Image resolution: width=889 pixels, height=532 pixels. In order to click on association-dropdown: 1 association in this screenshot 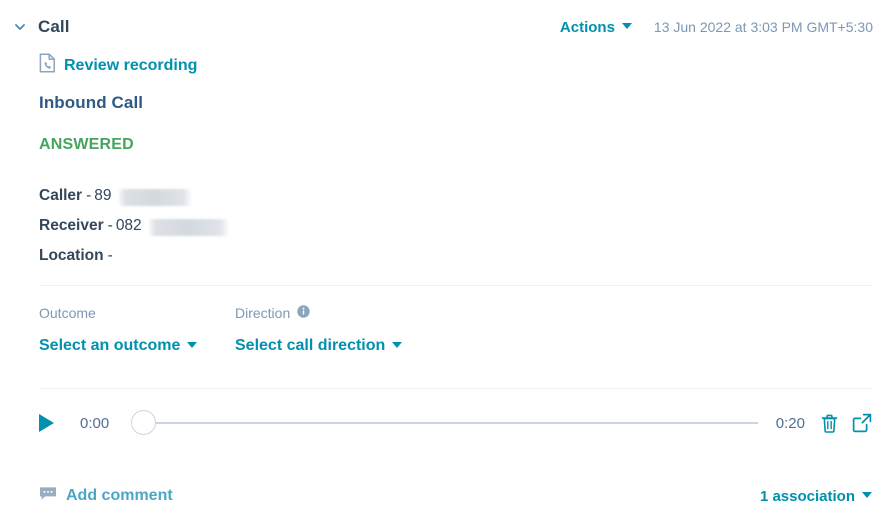, I will do `click(816, 496)`.